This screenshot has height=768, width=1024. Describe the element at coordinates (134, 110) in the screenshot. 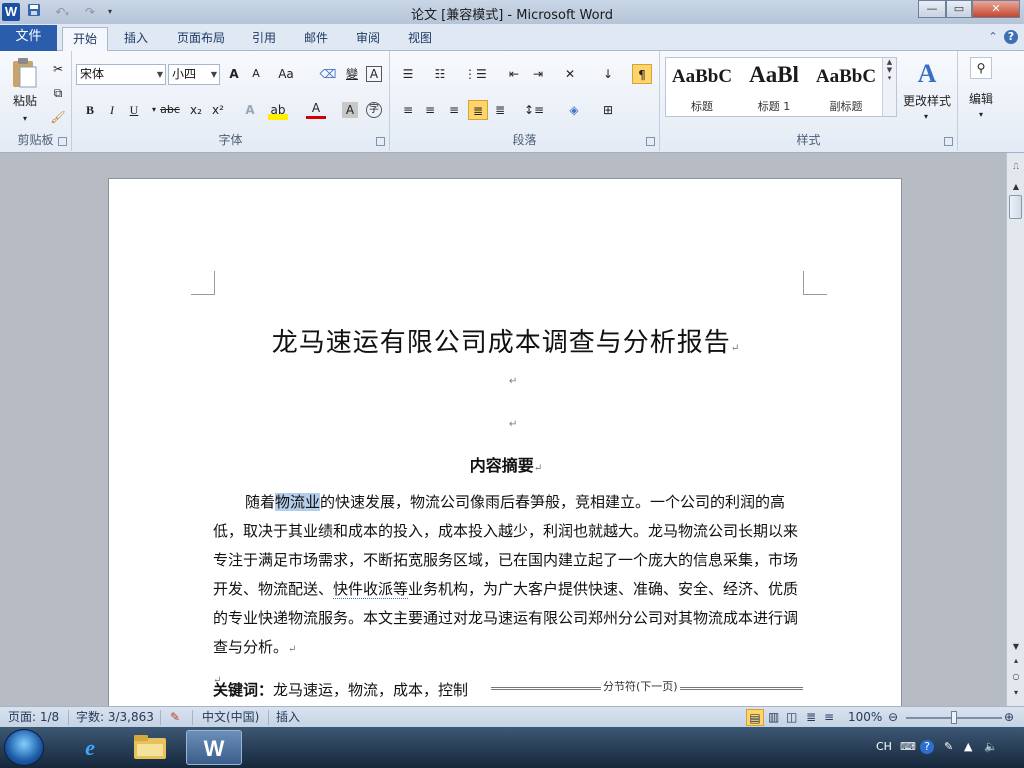

I see `underline-button: U` at that location.